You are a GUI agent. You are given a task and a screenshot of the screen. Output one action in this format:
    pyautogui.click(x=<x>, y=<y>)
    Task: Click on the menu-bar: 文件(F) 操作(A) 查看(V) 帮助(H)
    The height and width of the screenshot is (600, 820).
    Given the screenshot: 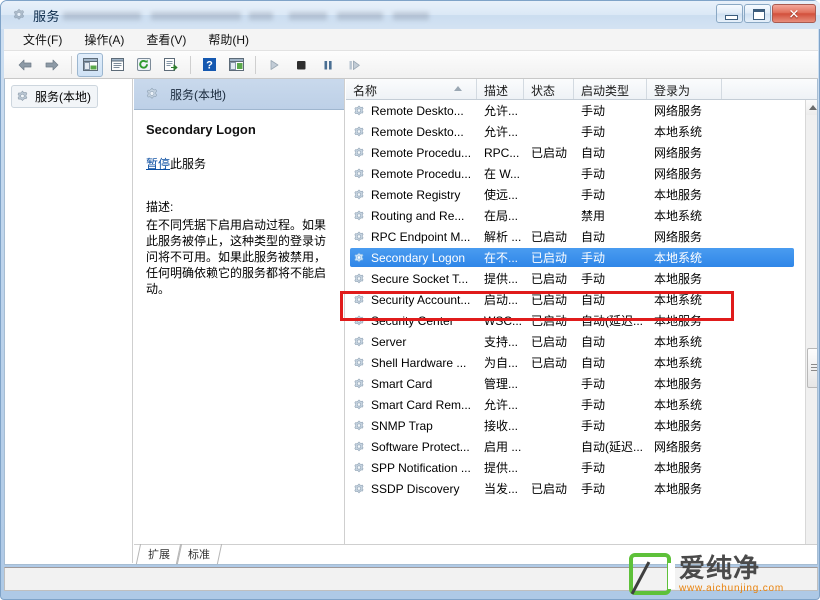 What is the action you would take?
    pyautogui.click(x=411, y=40)
    